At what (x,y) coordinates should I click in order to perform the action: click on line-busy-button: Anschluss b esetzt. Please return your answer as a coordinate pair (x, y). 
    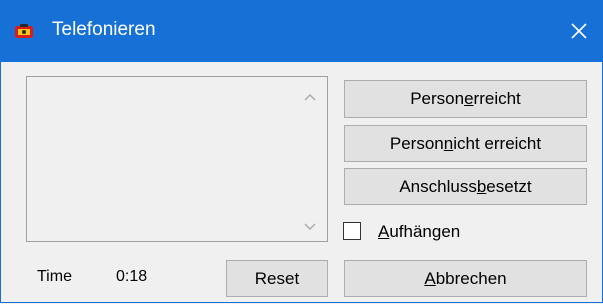
    Looking at the image, I should click on (465, 186).